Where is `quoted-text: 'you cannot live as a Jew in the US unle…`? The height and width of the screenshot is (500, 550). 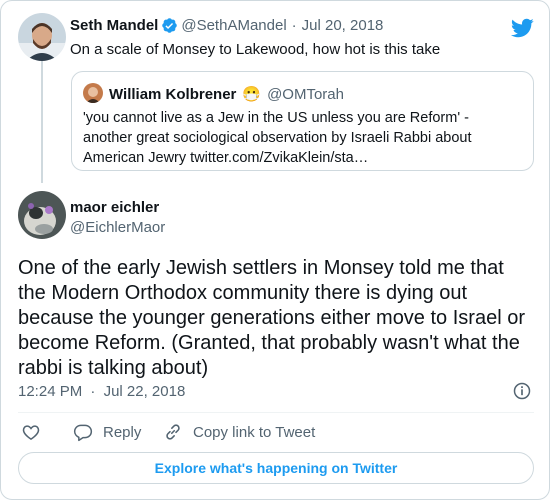 quoted-text: 'you cannot live as a Jew in the US unle… is located at coordinates (305, 138).